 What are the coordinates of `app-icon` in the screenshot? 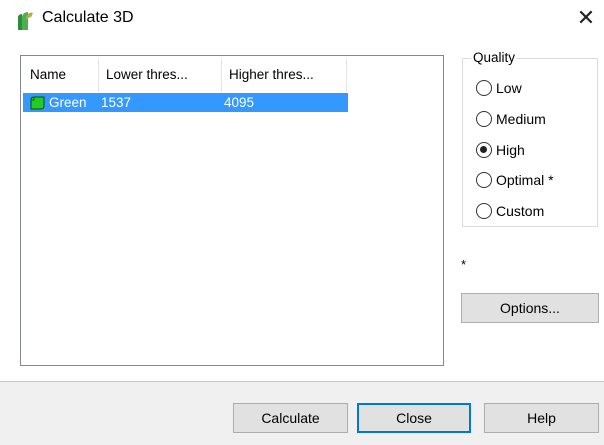 It's located at (25, 21).